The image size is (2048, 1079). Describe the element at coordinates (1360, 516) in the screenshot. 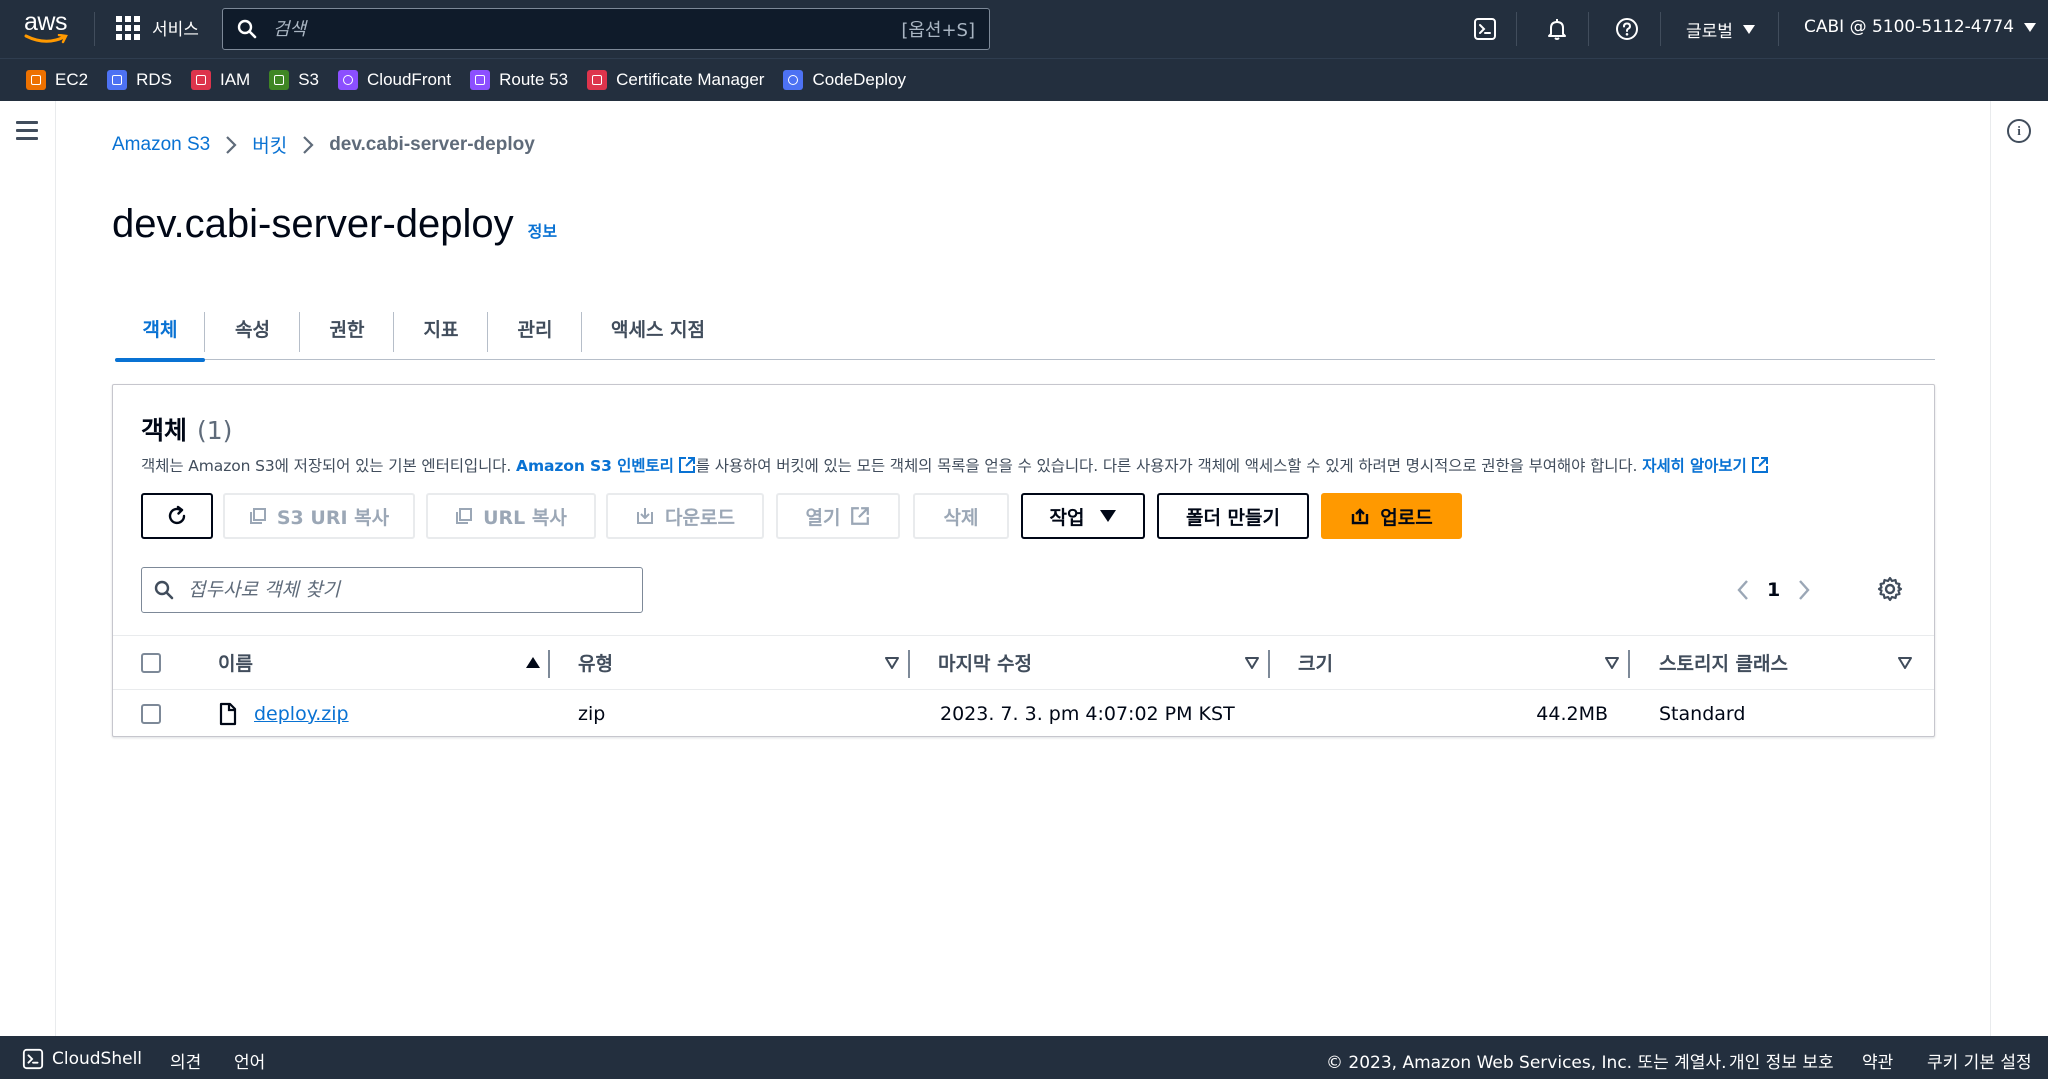

I see `upload-icon` at that location.